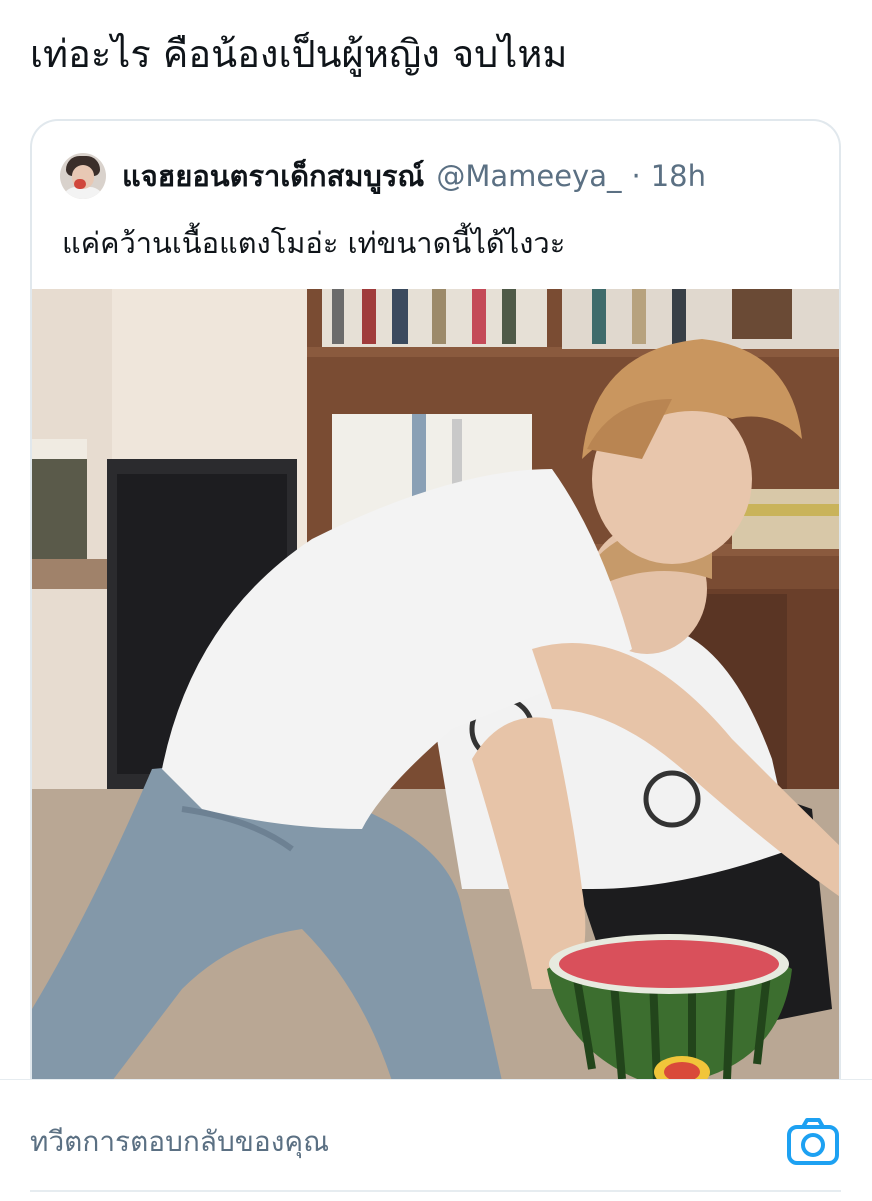 This screenshot has width=872, height=1201. Describe the element at coordinates (813, 1142) in the screenshot. I see `camera-icon` at that location.